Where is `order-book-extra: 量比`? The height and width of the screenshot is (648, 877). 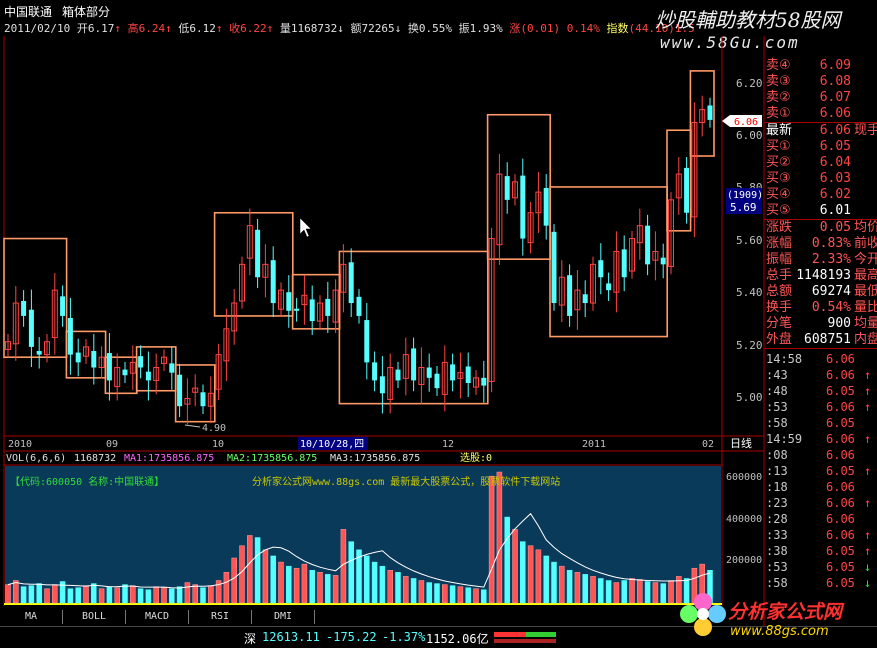
order-book-extra: 量比 is located at coordinates (865, 307).